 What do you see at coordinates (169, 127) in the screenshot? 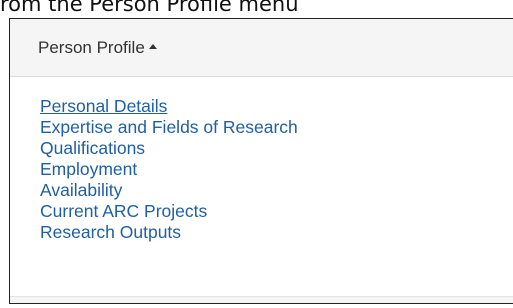
I see `menu-item-expertise: Expertise and Fields of Research` at bounding box center [169, 127].